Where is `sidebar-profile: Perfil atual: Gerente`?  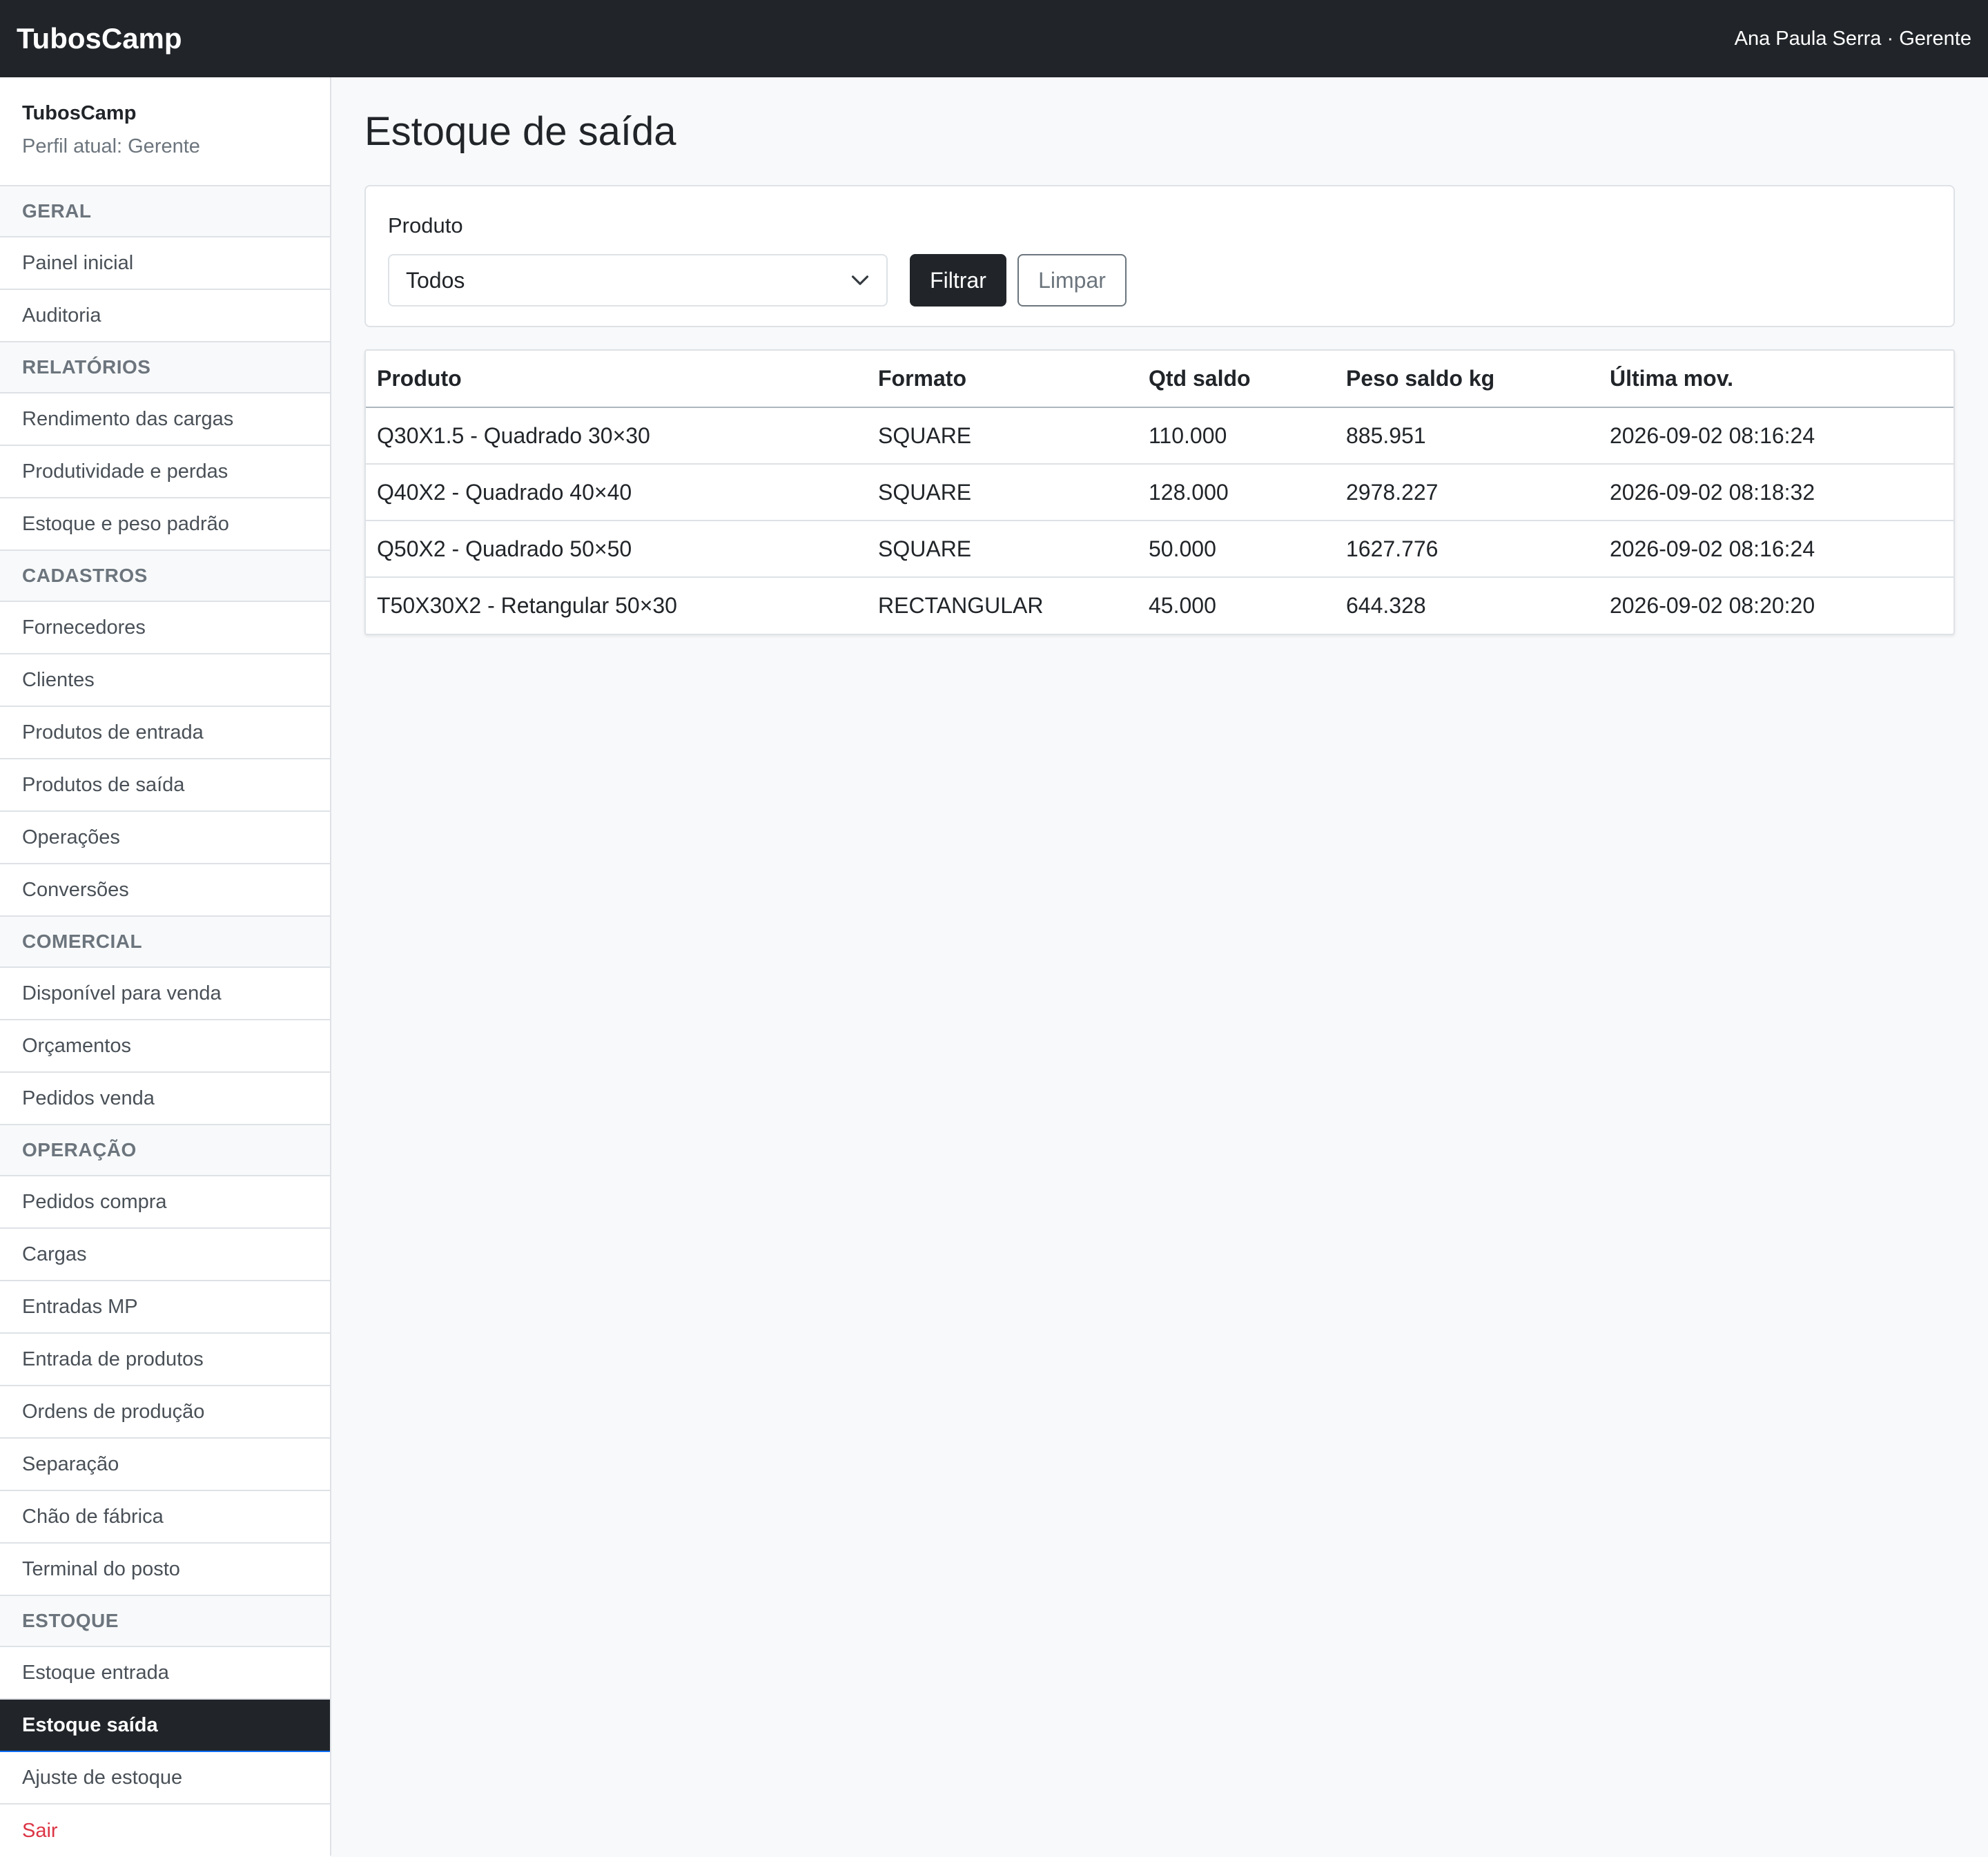 sidebar-profile: Perfil atual: Gerente is located at coordinates (111, 146).